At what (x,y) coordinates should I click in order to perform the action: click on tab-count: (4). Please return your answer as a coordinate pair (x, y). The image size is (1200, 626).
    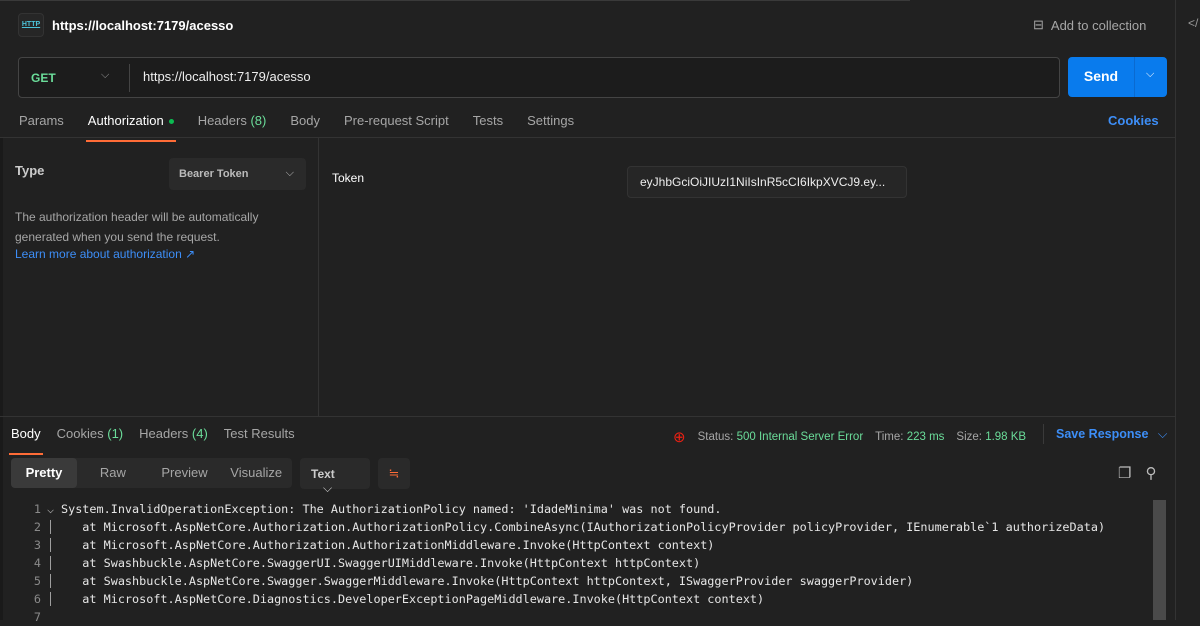
    Looking at the image, I should click on (199, 433).